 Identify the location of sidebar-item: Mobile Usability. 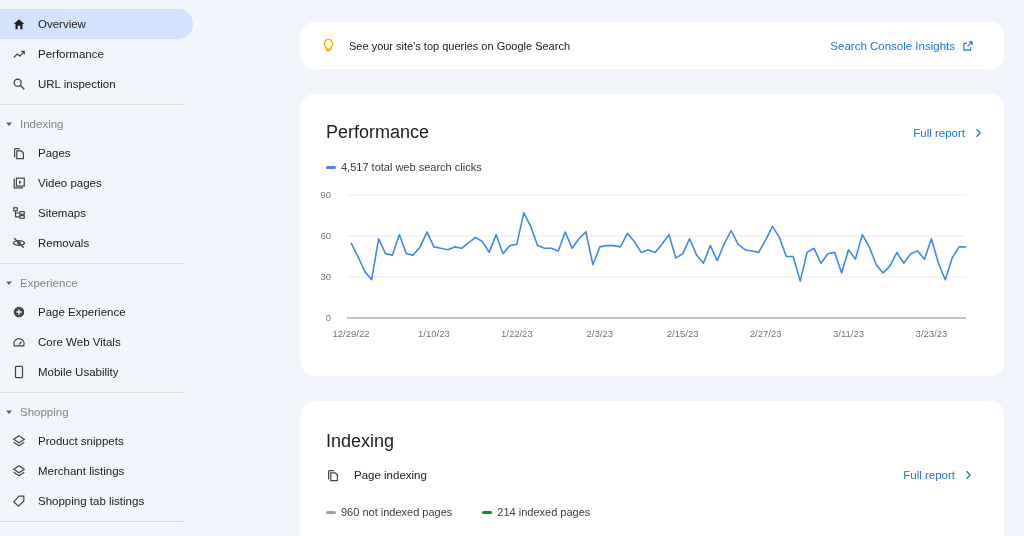
(90, 372).